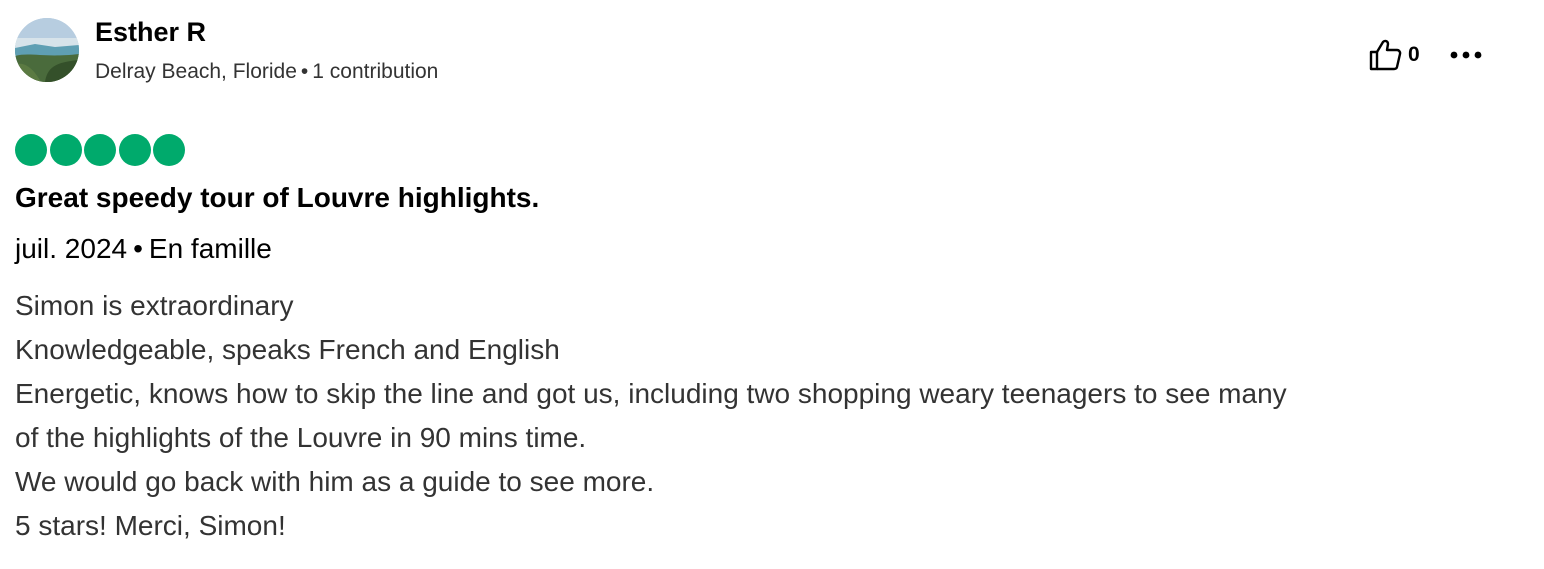 This screenshot has height=569, width=1544. I want to click on trip-date: juil. 2024, so click(71, 248).